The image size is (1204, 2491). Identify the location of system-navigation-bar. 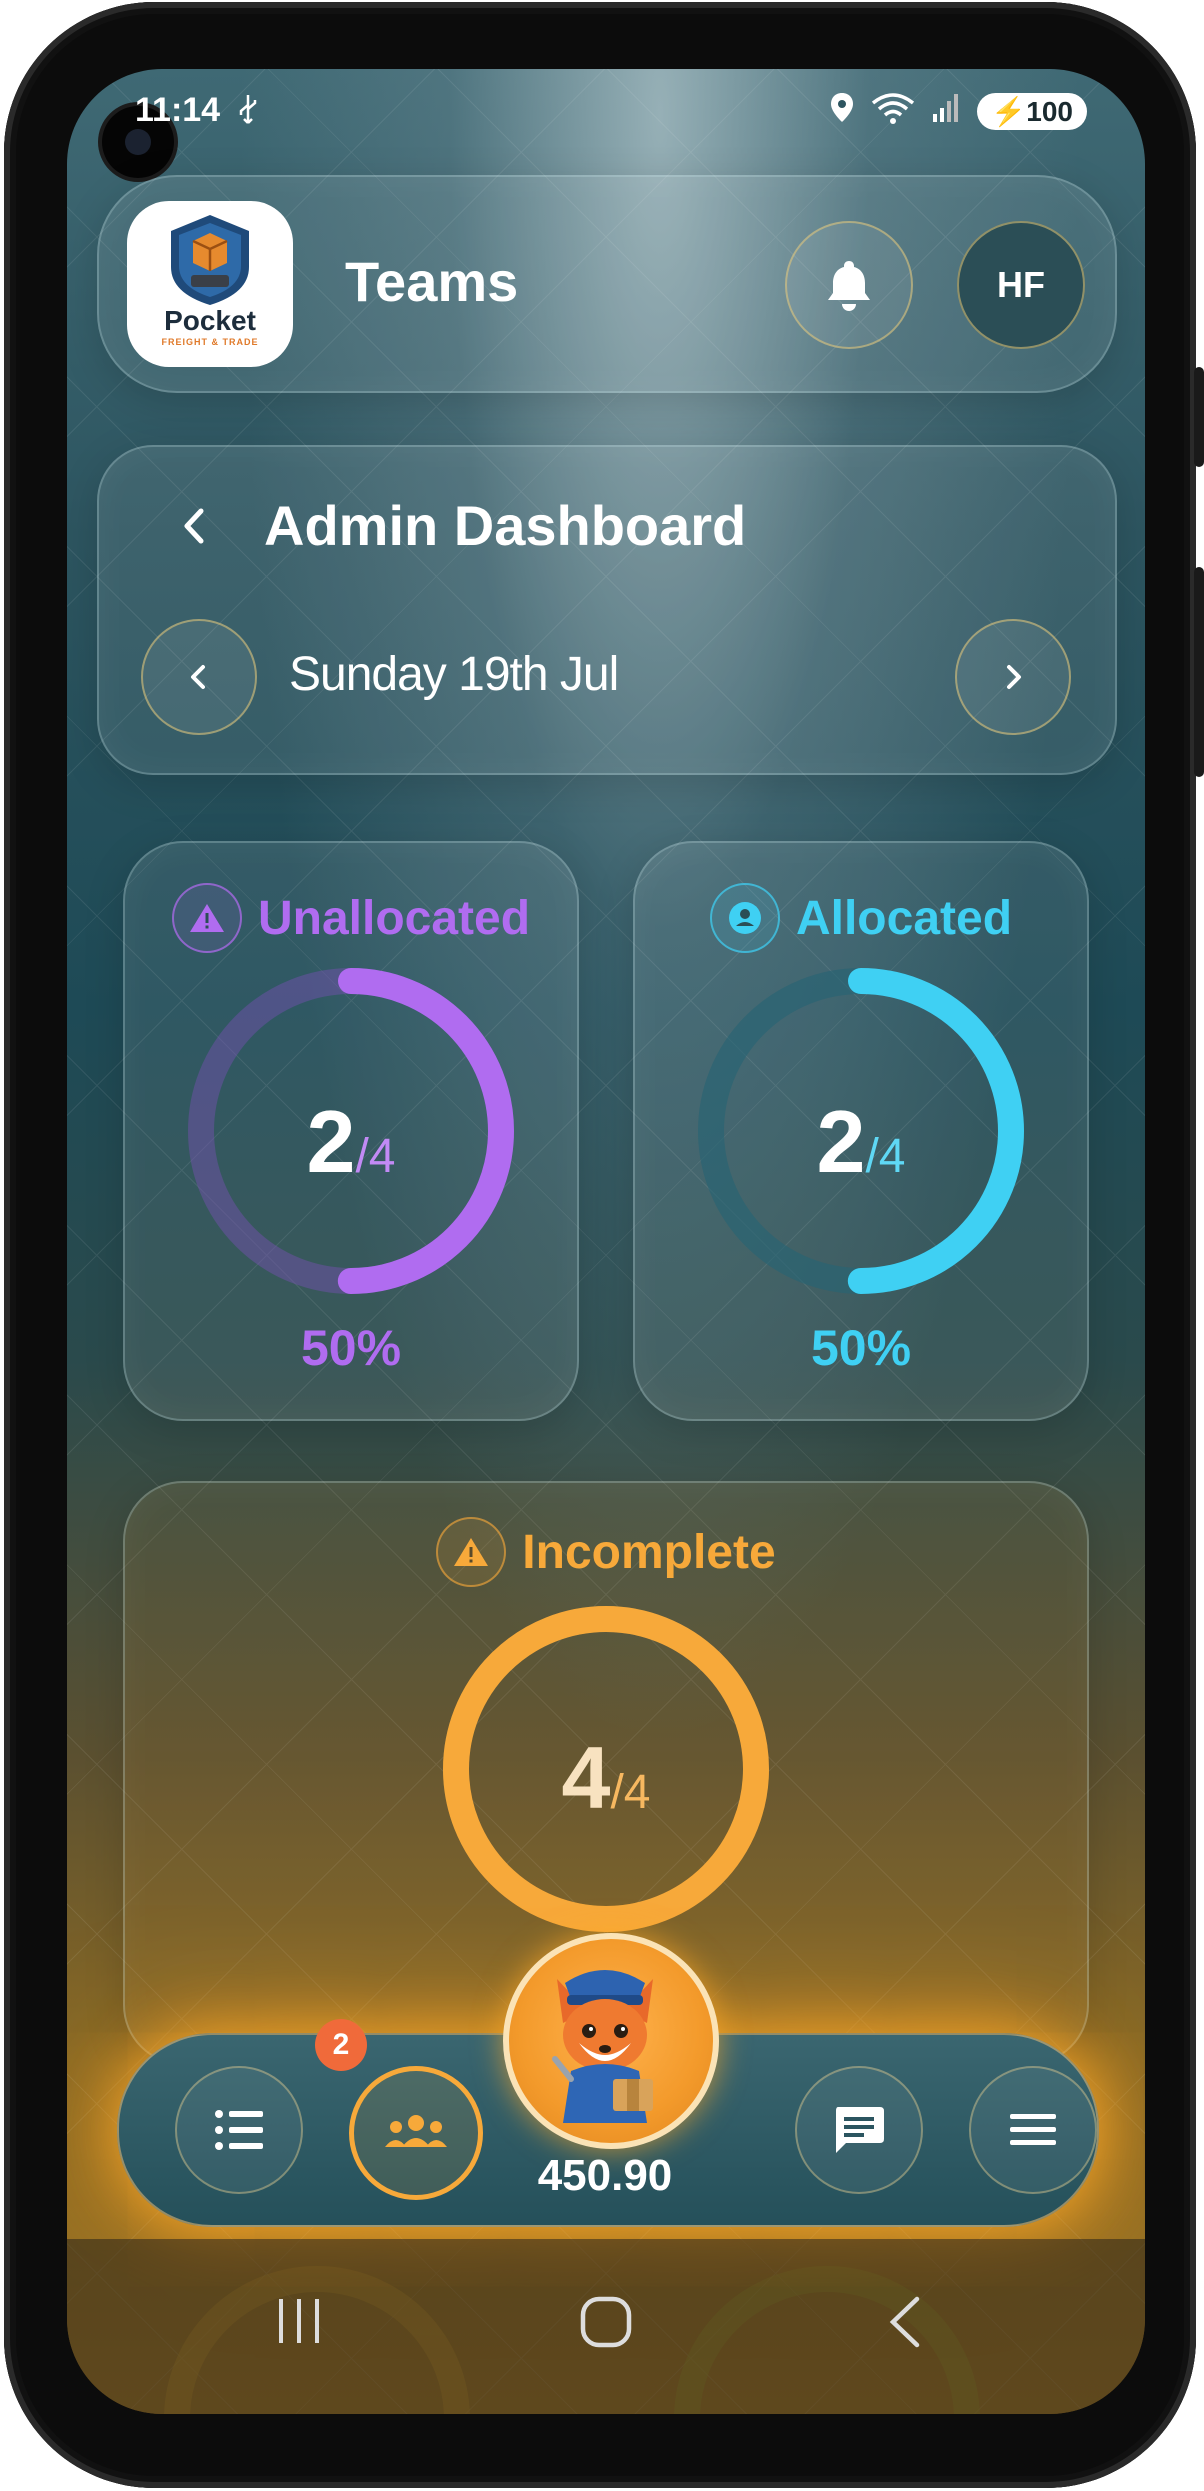
(606, 2326).